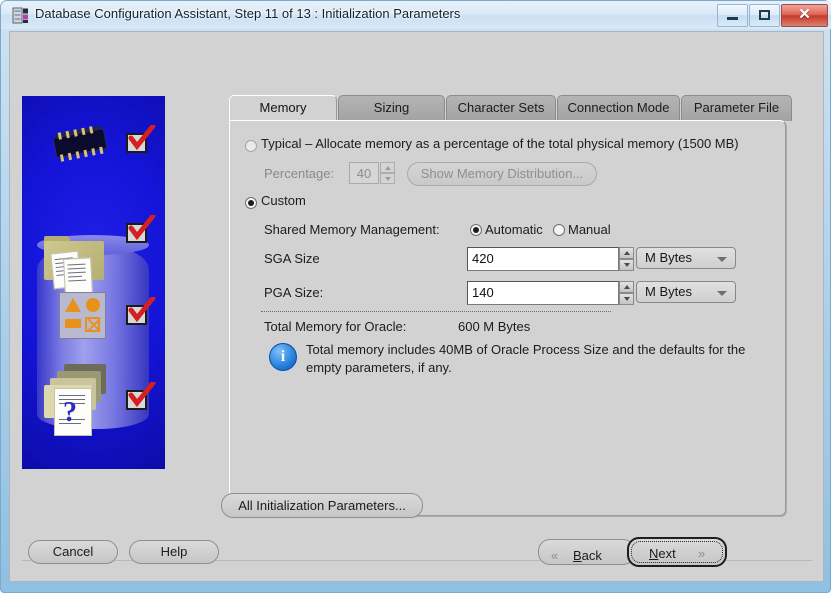 The height and width of the screenshot is (593, 831). What do you see at coordinates (436, 311) in the screenshot?
I see `section-divider` at bounding box center [436, 311].